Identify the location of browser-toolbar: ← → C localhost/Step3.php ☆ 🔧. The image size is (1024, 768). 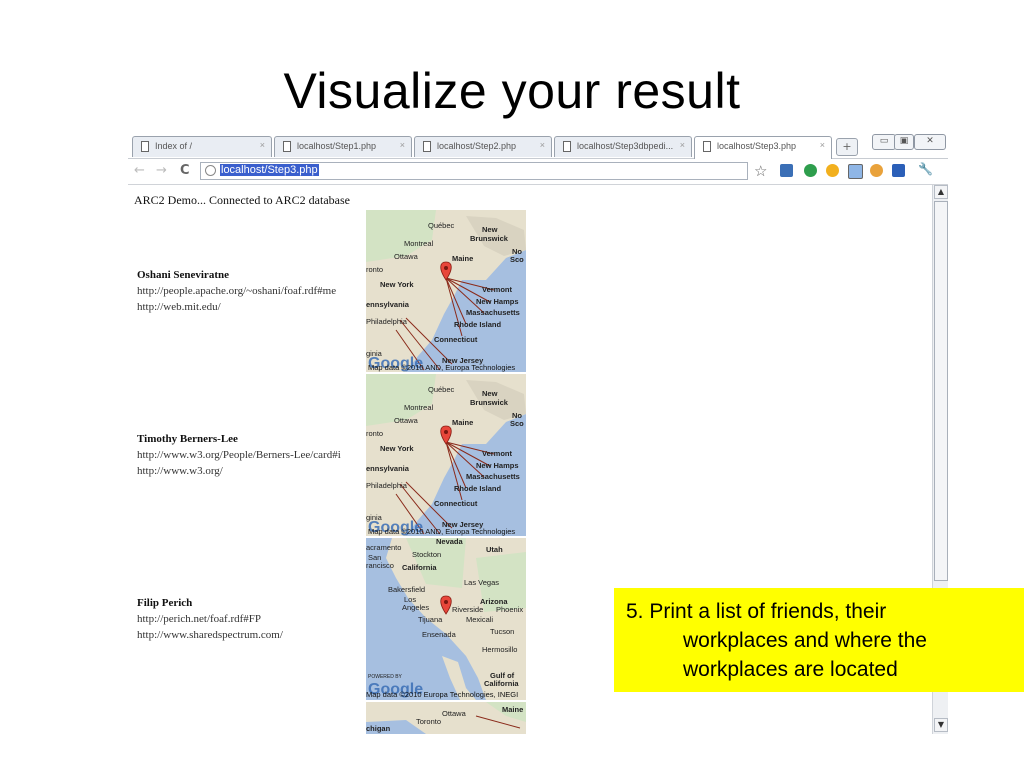
(538, 172).